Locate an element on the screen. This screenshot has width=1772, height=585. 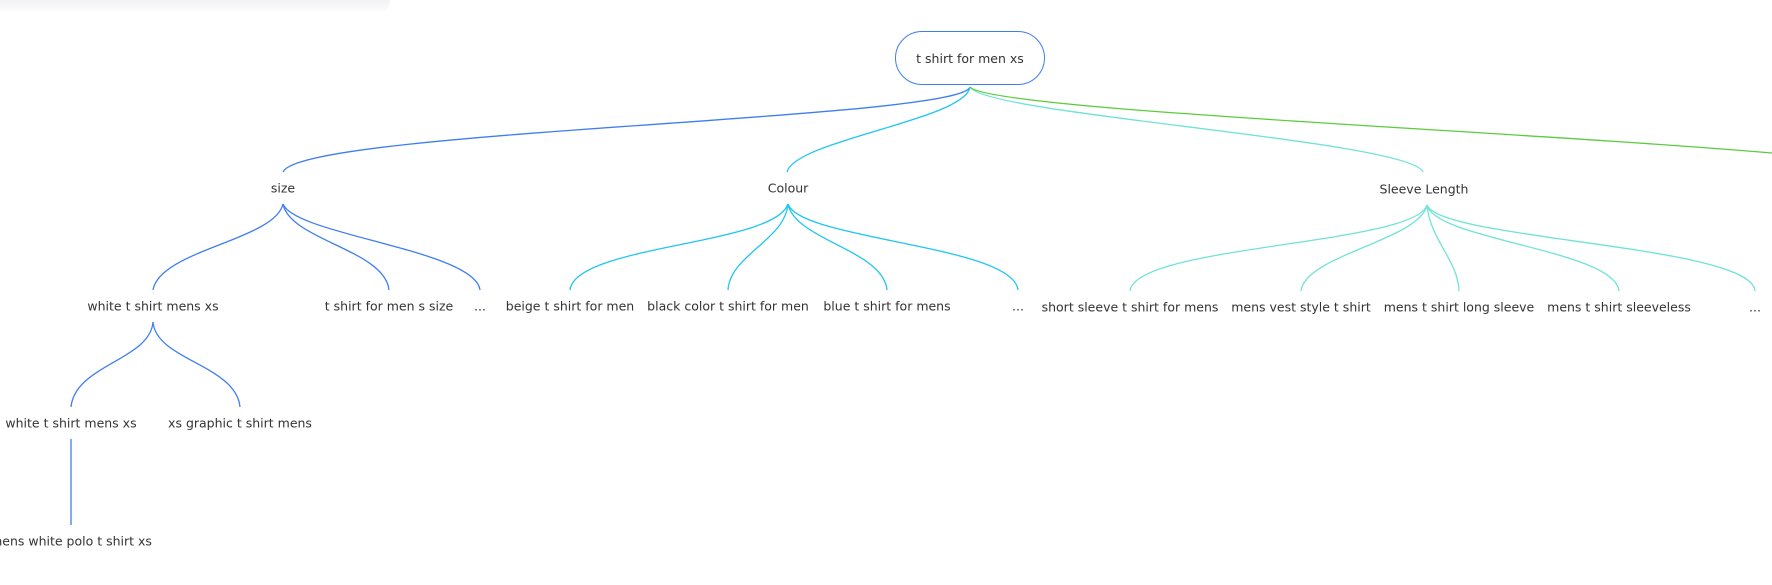
node-sleeveless: mens t shirt sleeveless is located at coordinates (1619, 307).